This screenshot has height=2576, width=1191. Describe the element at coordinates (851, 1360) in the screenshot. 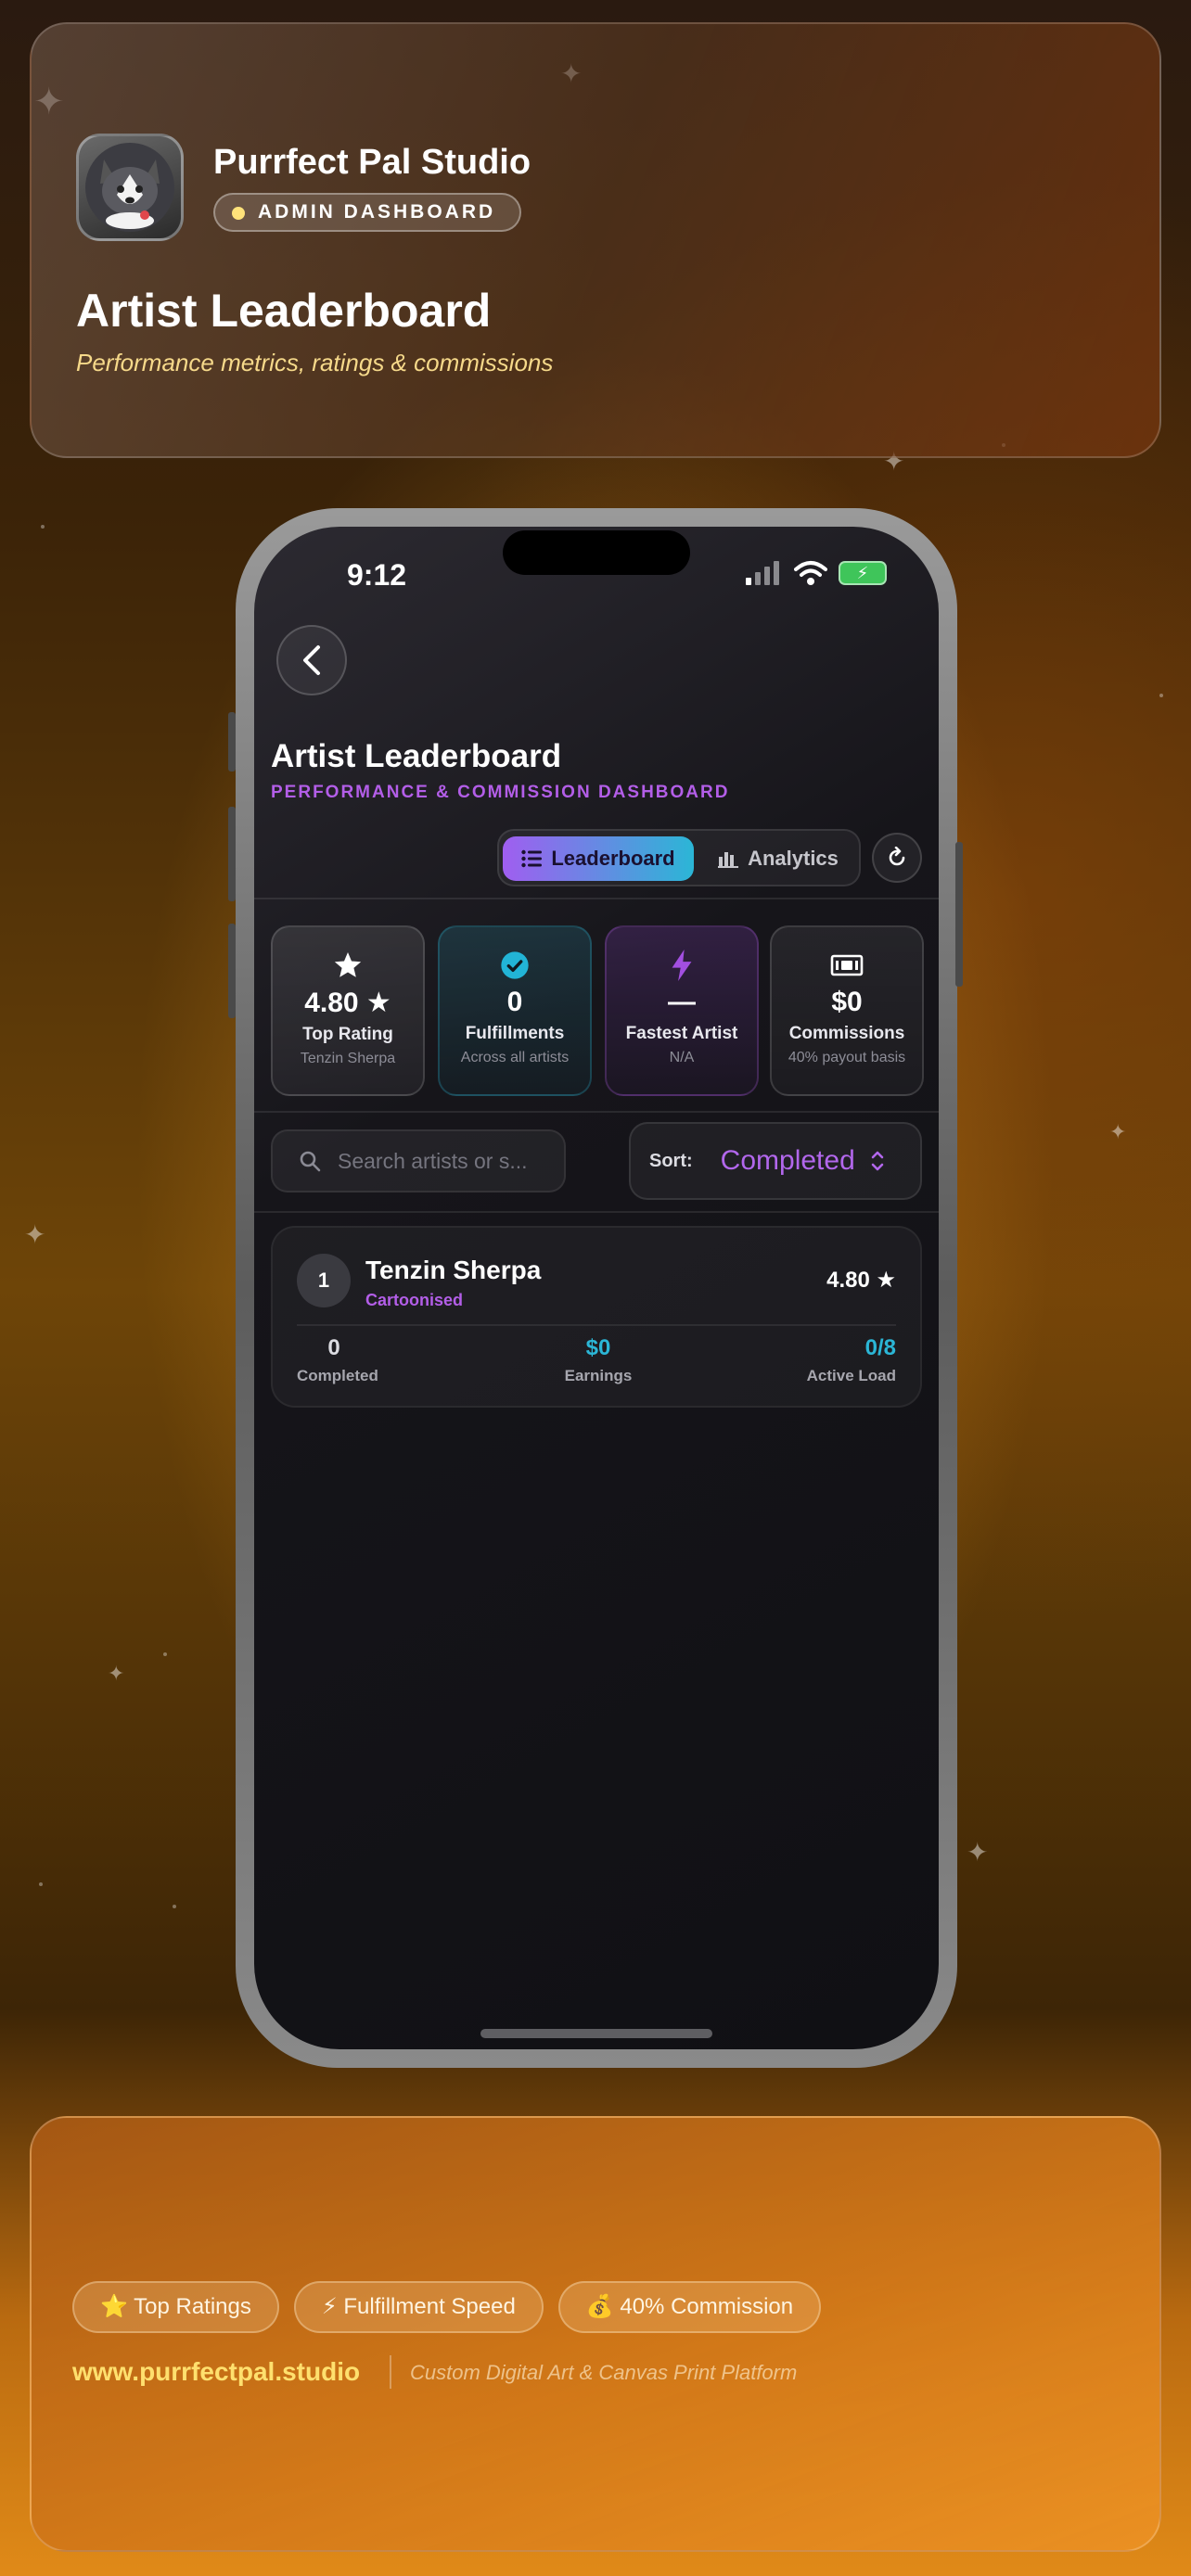

I see `metric-active-load: 0/8 Active Load` at that location.